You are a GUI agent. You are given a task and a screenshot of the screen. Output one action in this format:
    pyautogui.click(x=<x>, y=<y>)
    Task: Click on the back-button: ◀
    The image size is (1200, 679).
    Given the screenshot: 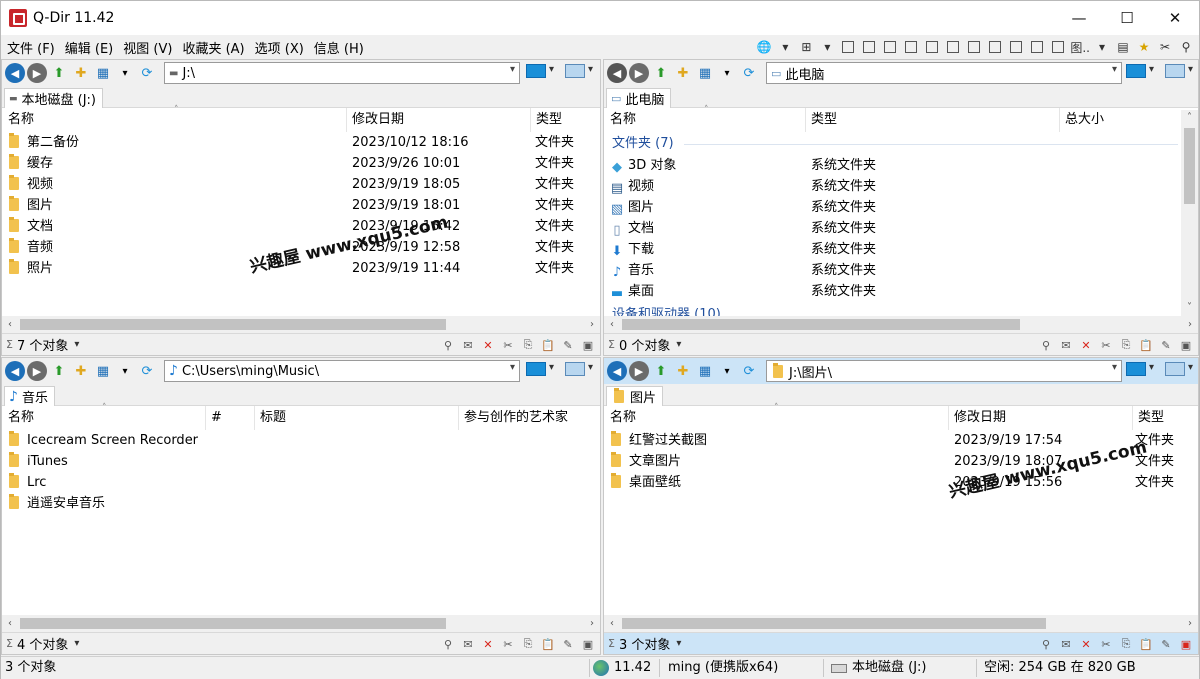 What is the action you would take?
    pyautogui.click(x=15, y=371)
    